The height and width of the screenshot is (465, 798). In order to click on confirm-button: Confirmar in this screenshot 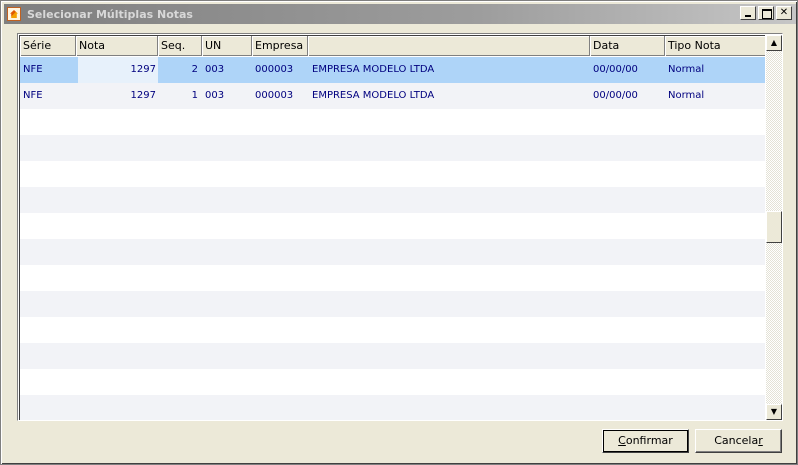, I will do `click(645, 441)`.